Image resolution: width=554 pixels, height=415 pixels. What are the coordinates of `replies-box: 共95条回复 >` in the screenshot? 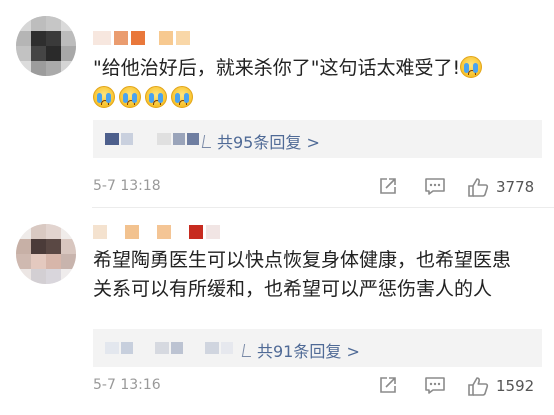 It's located at (317, 139).